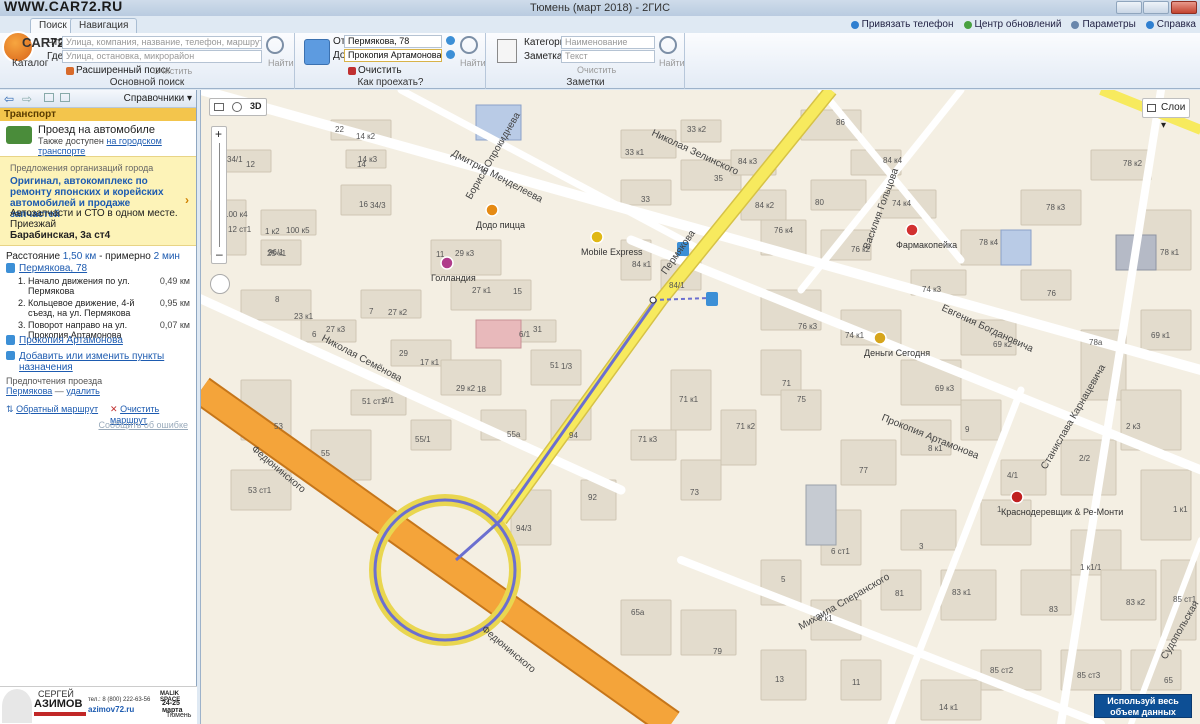 This screenshot has height=724, width=1200. Describe the element at coordinates (104, 25) in the screenshot. I see `tab-navigation: Навигация` at that location.